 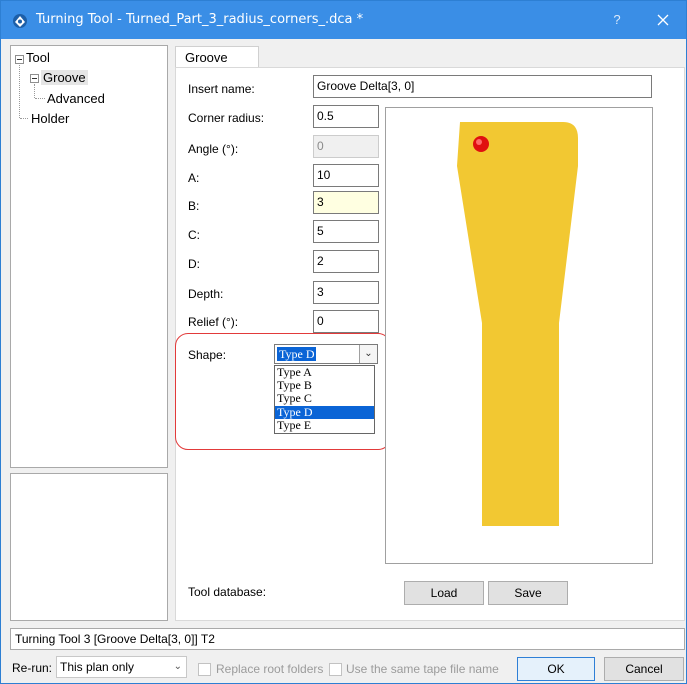 I want to click on help-button: ?, so click(x=617, y=20).